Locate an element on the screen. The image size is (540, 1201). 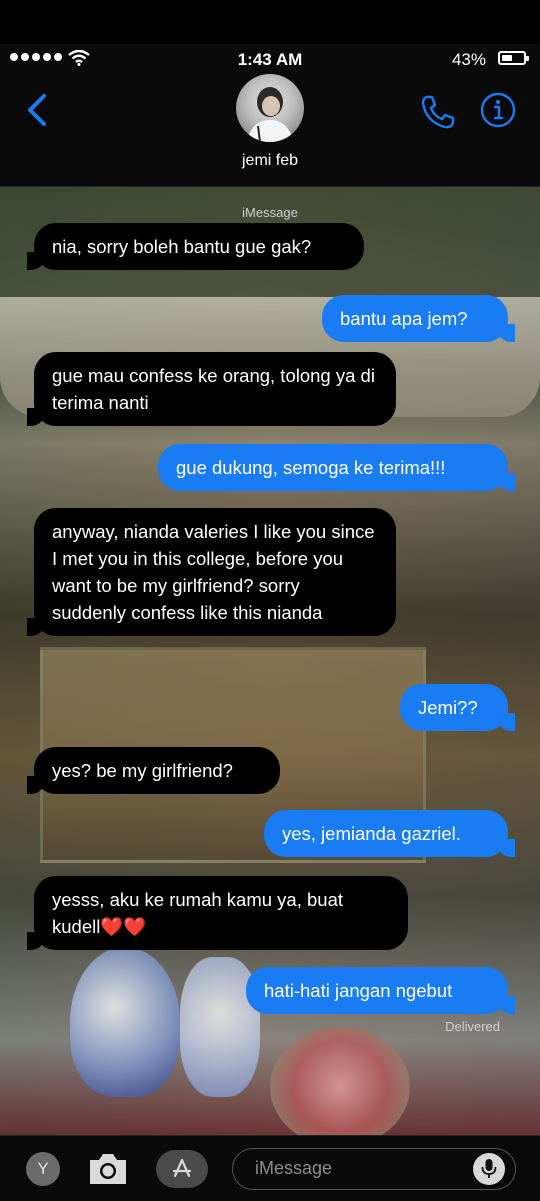
compose-bar: Y iMessage is located at coordinates (270, 1168).